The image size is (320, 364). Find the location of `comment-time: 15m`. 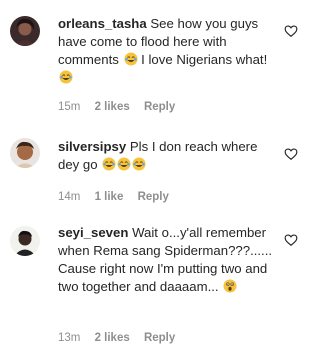

comment-time: 15m is located at coordinates (69, 107).